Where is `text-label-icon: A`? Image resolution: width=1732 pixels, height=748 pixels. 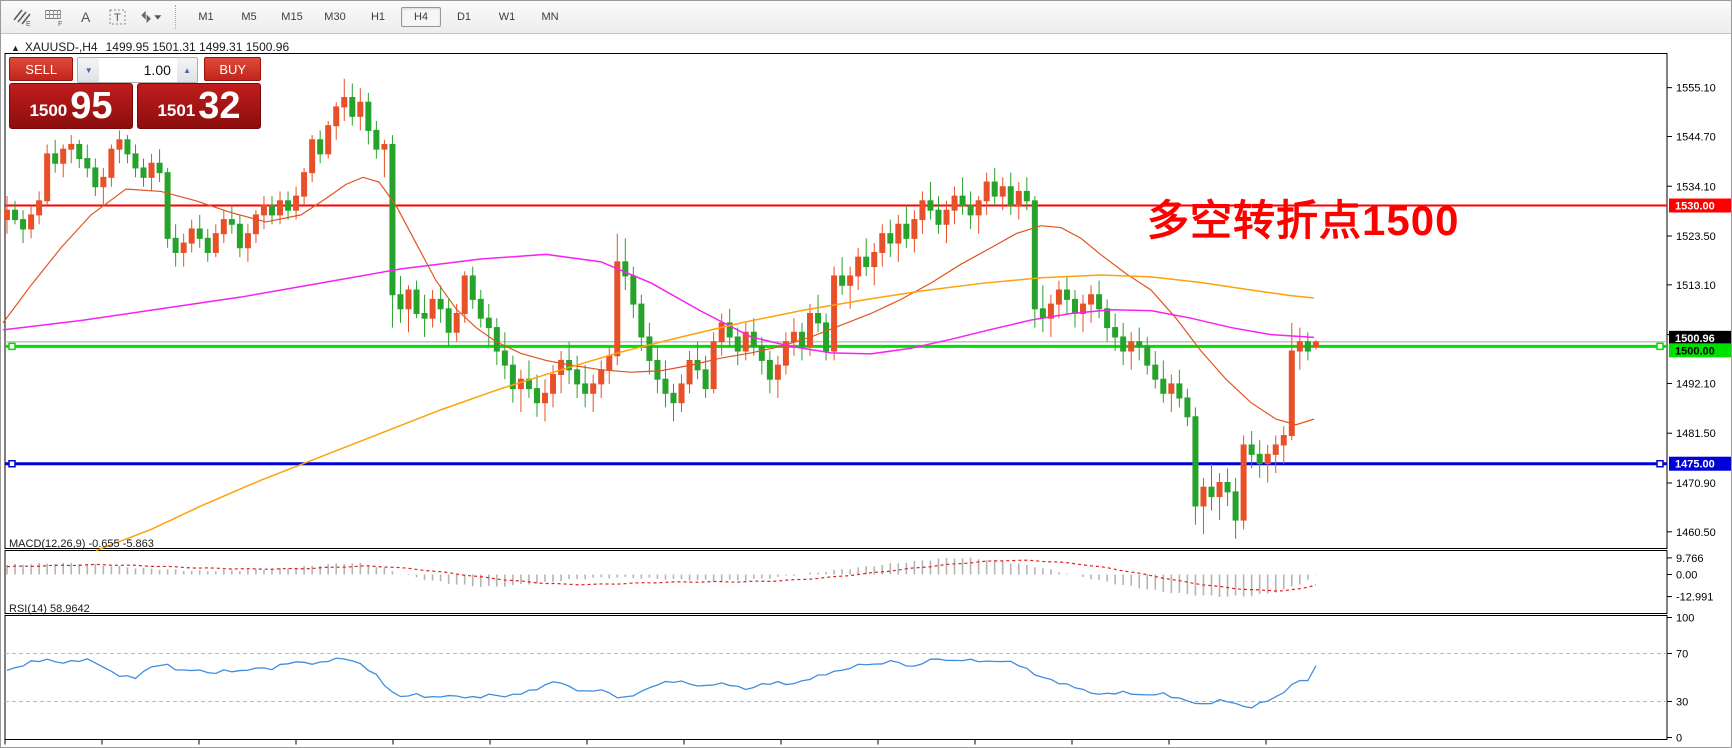
text-label-icon: A is located at coordinates (86, 17).